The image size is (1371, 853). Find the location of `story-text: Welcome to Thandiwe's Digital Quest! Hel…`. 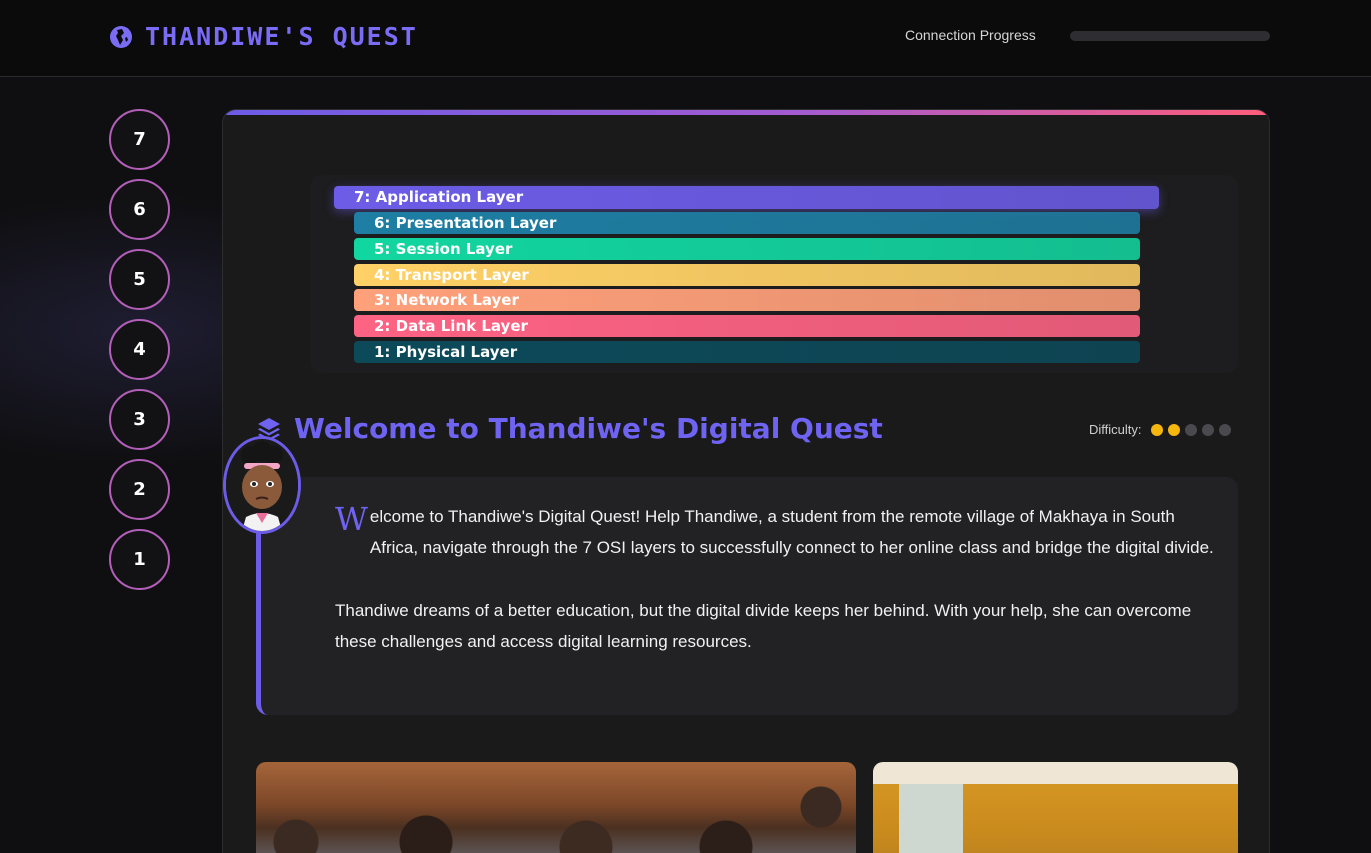

story-text: Welcome to Thandiwe's Digital Quest! Hel… is located at coordinates (775, 579).